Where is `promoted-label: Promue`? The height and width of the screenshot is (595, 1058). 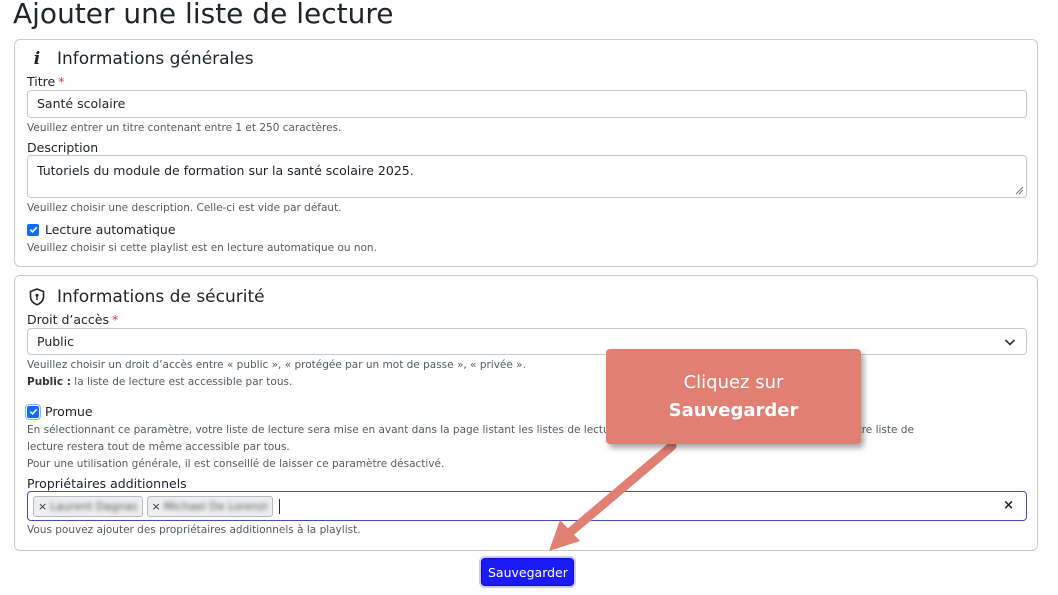 promoted-label: Promue is located at coordinates (69, 411).